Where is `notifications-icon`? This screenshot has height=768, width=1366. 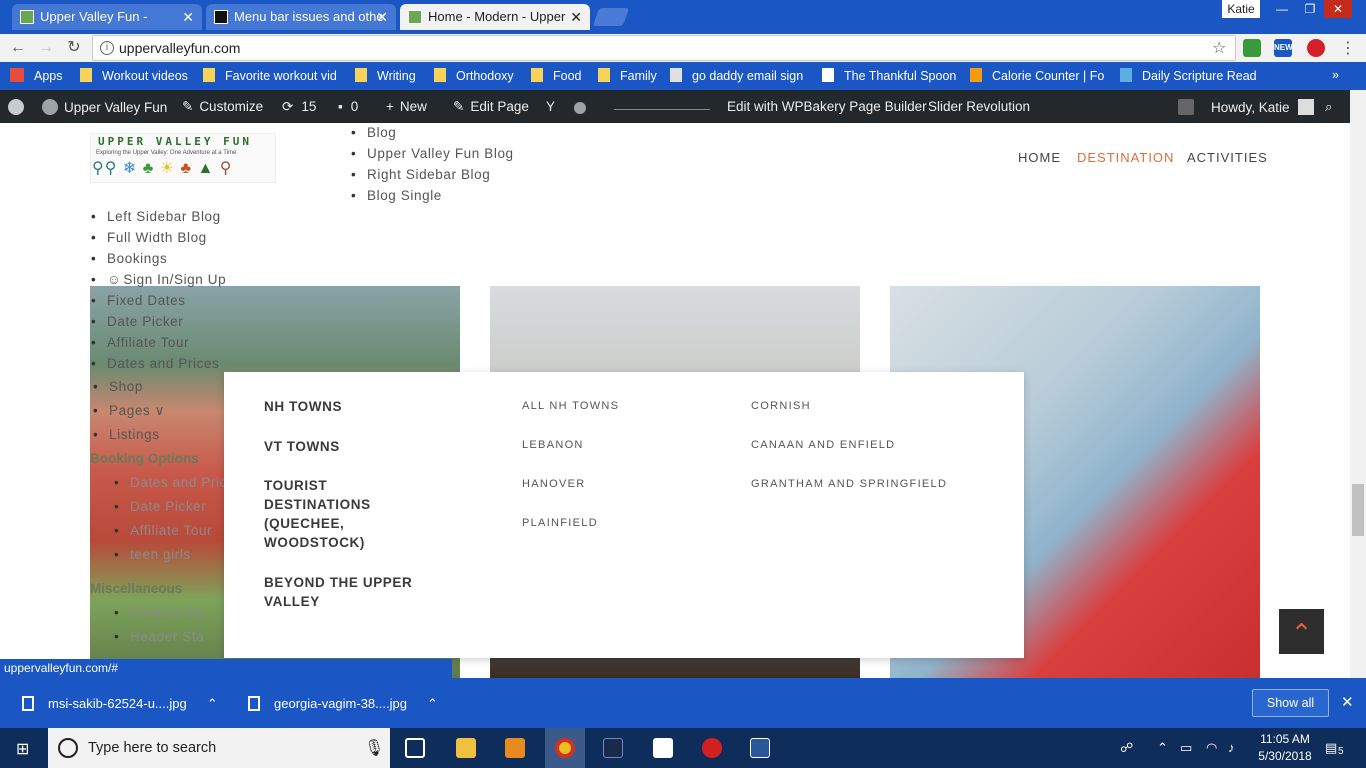 notifications-icon is located at coordinates (1189, 107).